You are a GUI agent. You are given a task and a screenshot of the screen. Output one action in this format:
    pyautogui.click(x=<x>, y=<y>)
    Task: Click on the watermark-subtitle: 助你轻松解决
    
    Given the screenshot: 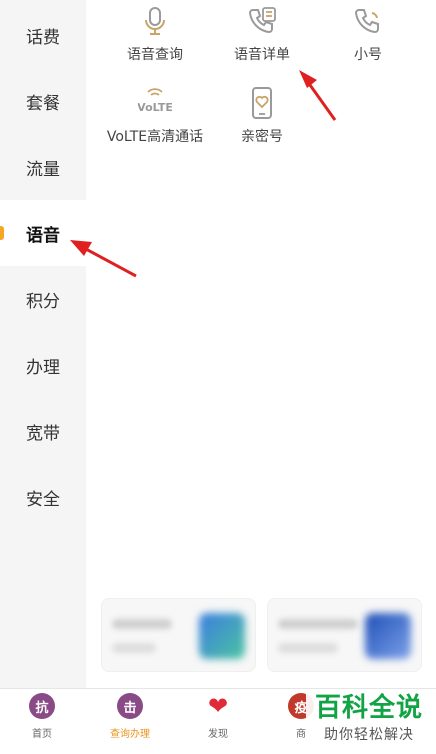 What is the action you would take?
    pyautogui.click(x=369, y=735)
    